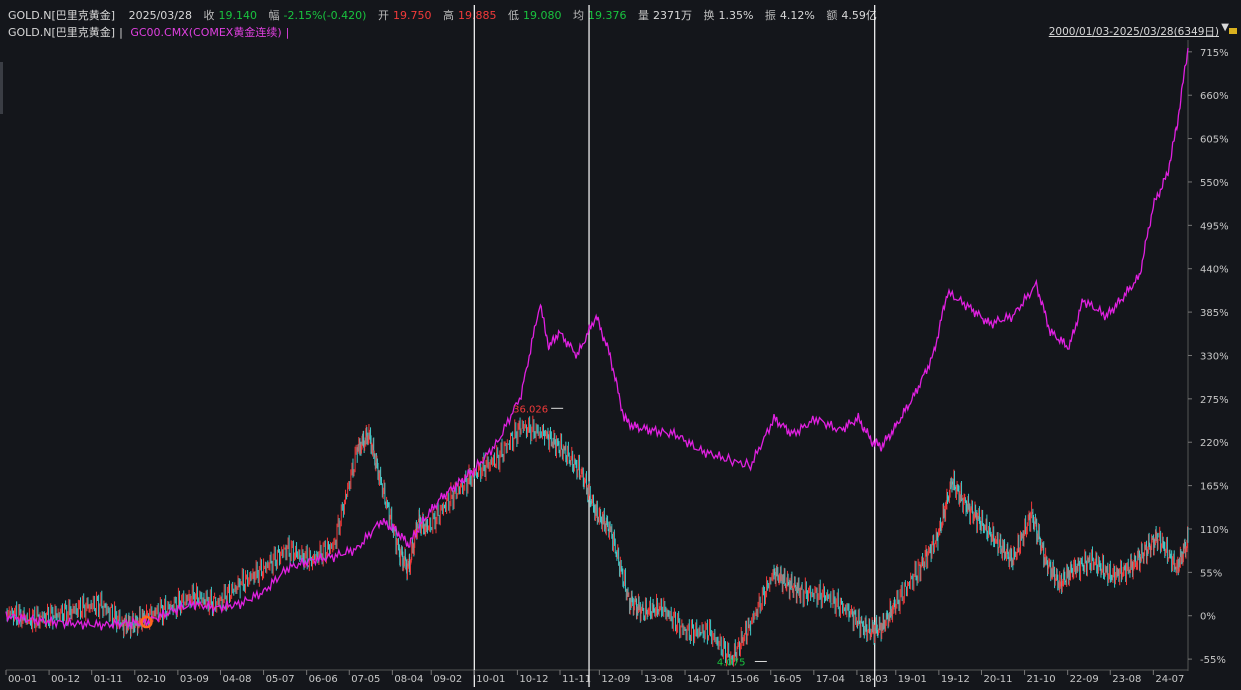  What do you see at coordinates (1213, 660) in the screenshot?
I see `y-tick-label-14: -55%` at bounding box center [1213, 660].